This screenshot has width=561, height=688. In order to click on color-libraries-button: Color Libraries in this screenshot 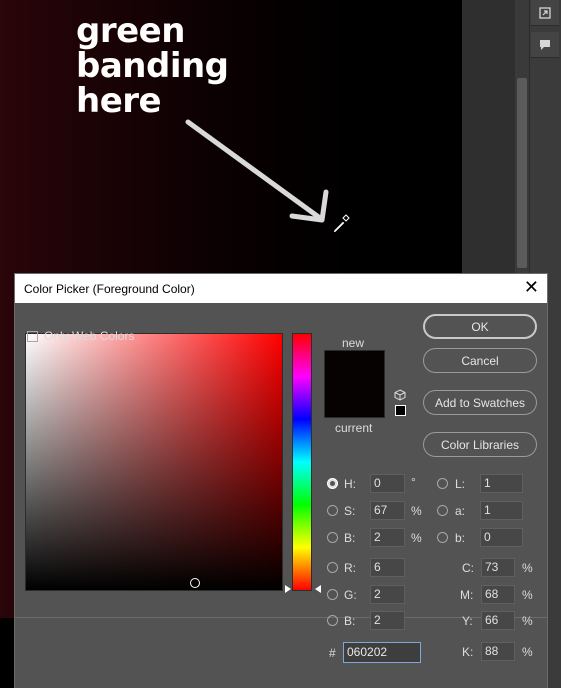, I will do `click(480, 444)`.